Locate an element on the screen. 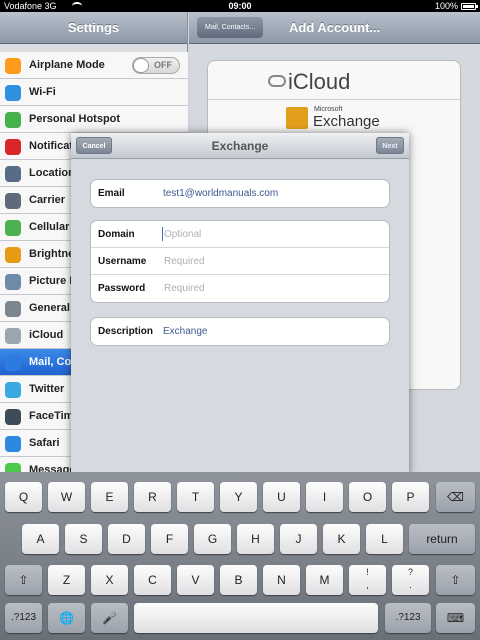 Image resolution: width=480 pixels, height=640 pixels. key-k: K is located at coordinates (341, 539).